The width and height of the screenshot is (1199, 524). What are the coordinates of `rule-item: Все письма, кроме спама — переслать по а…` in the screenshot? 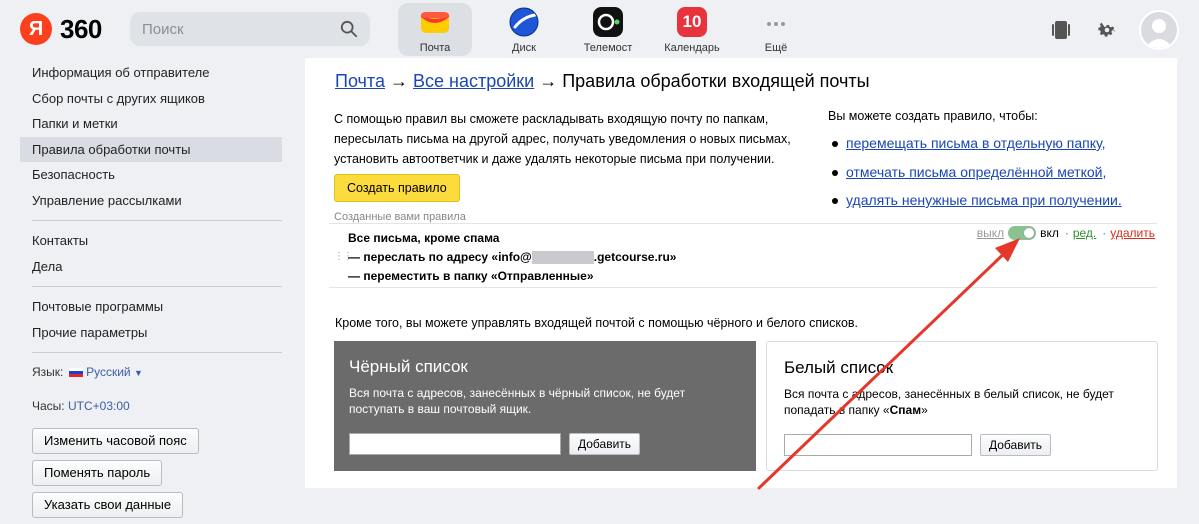 It's located at (512, 257).